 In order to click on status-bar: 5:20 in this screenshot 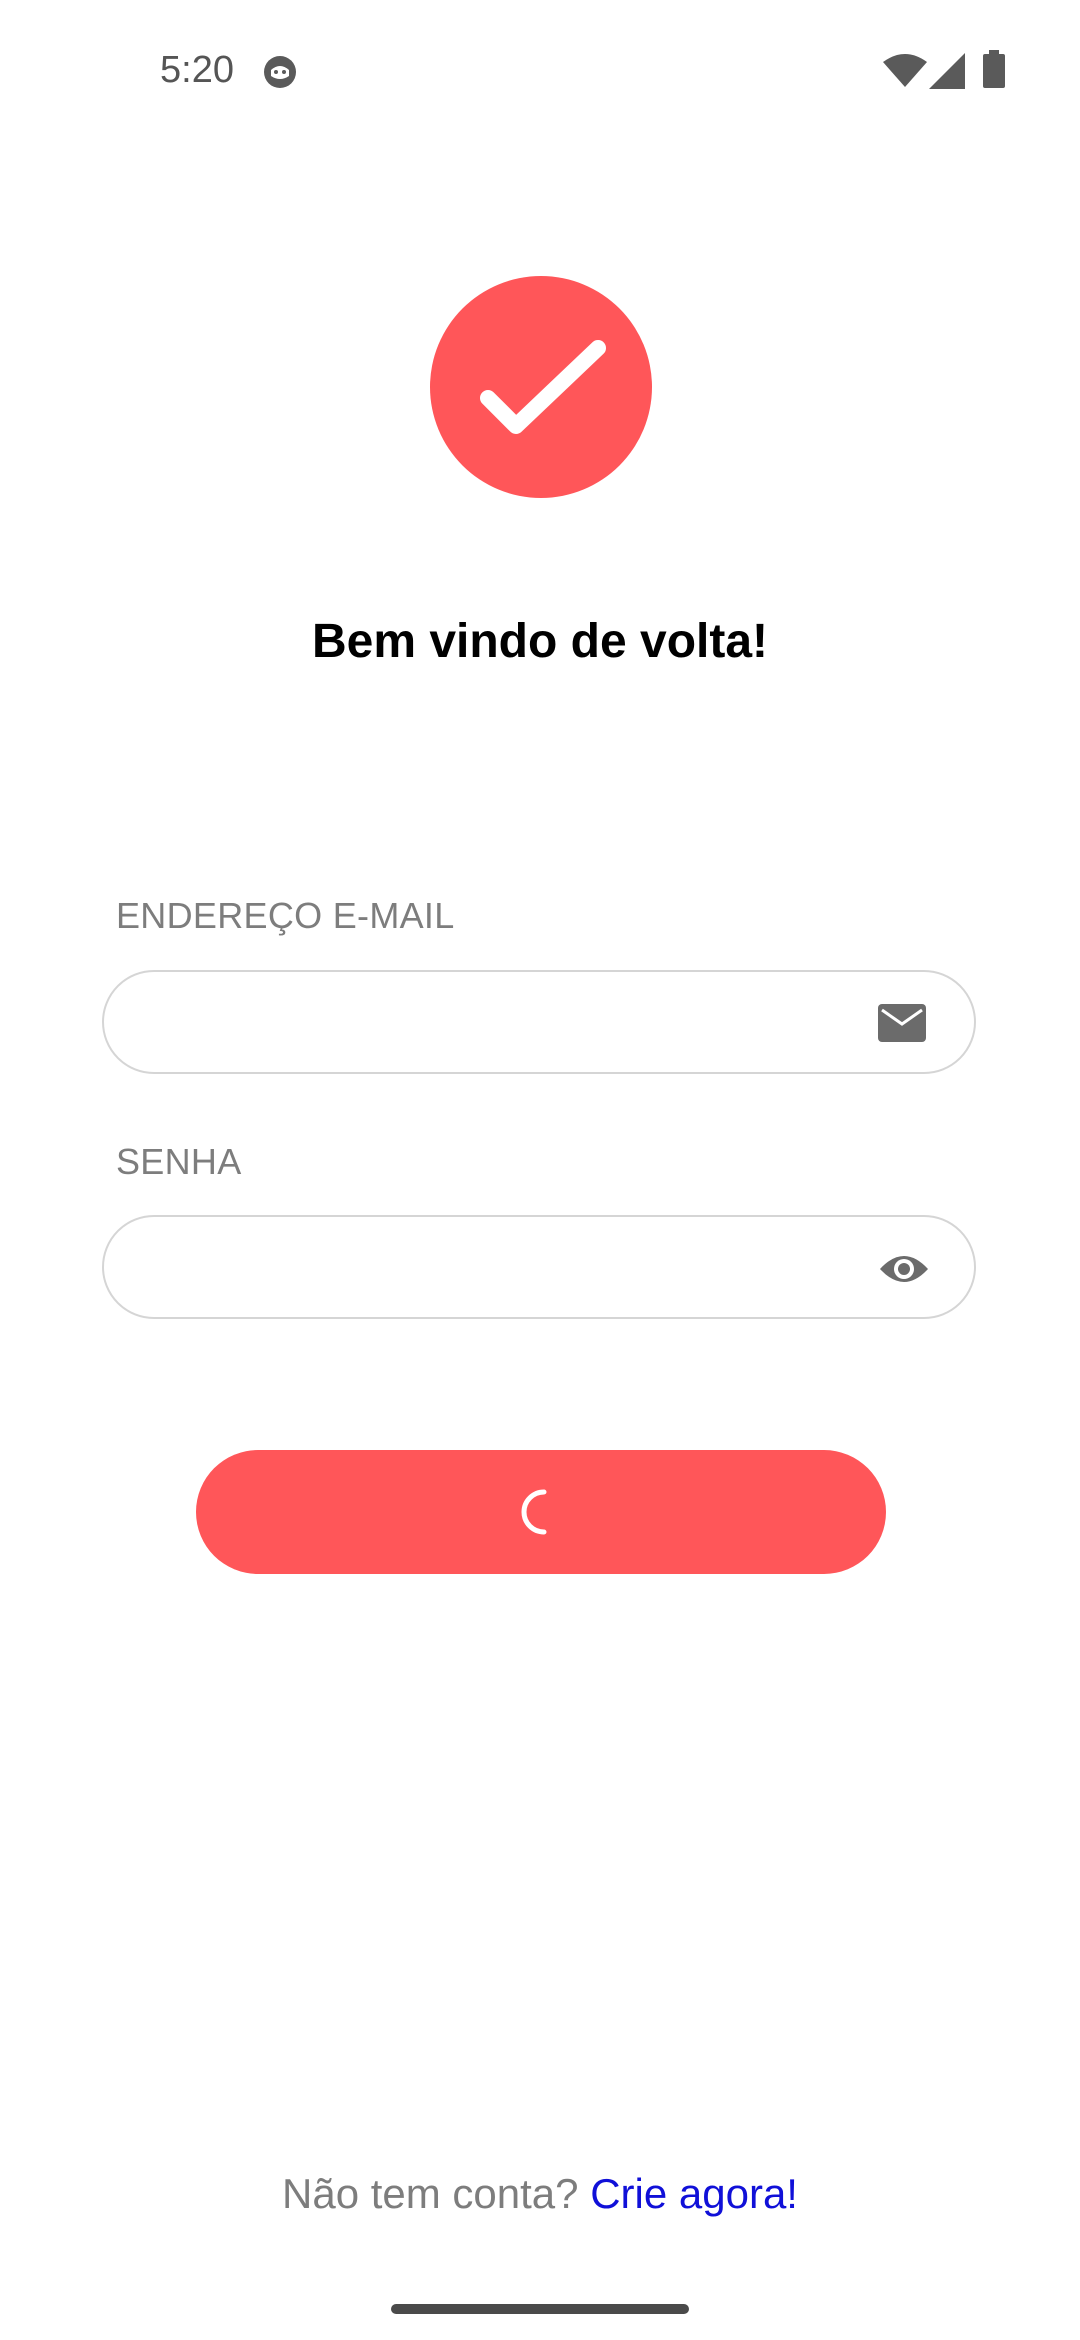, I will do `click(540, 70)`.